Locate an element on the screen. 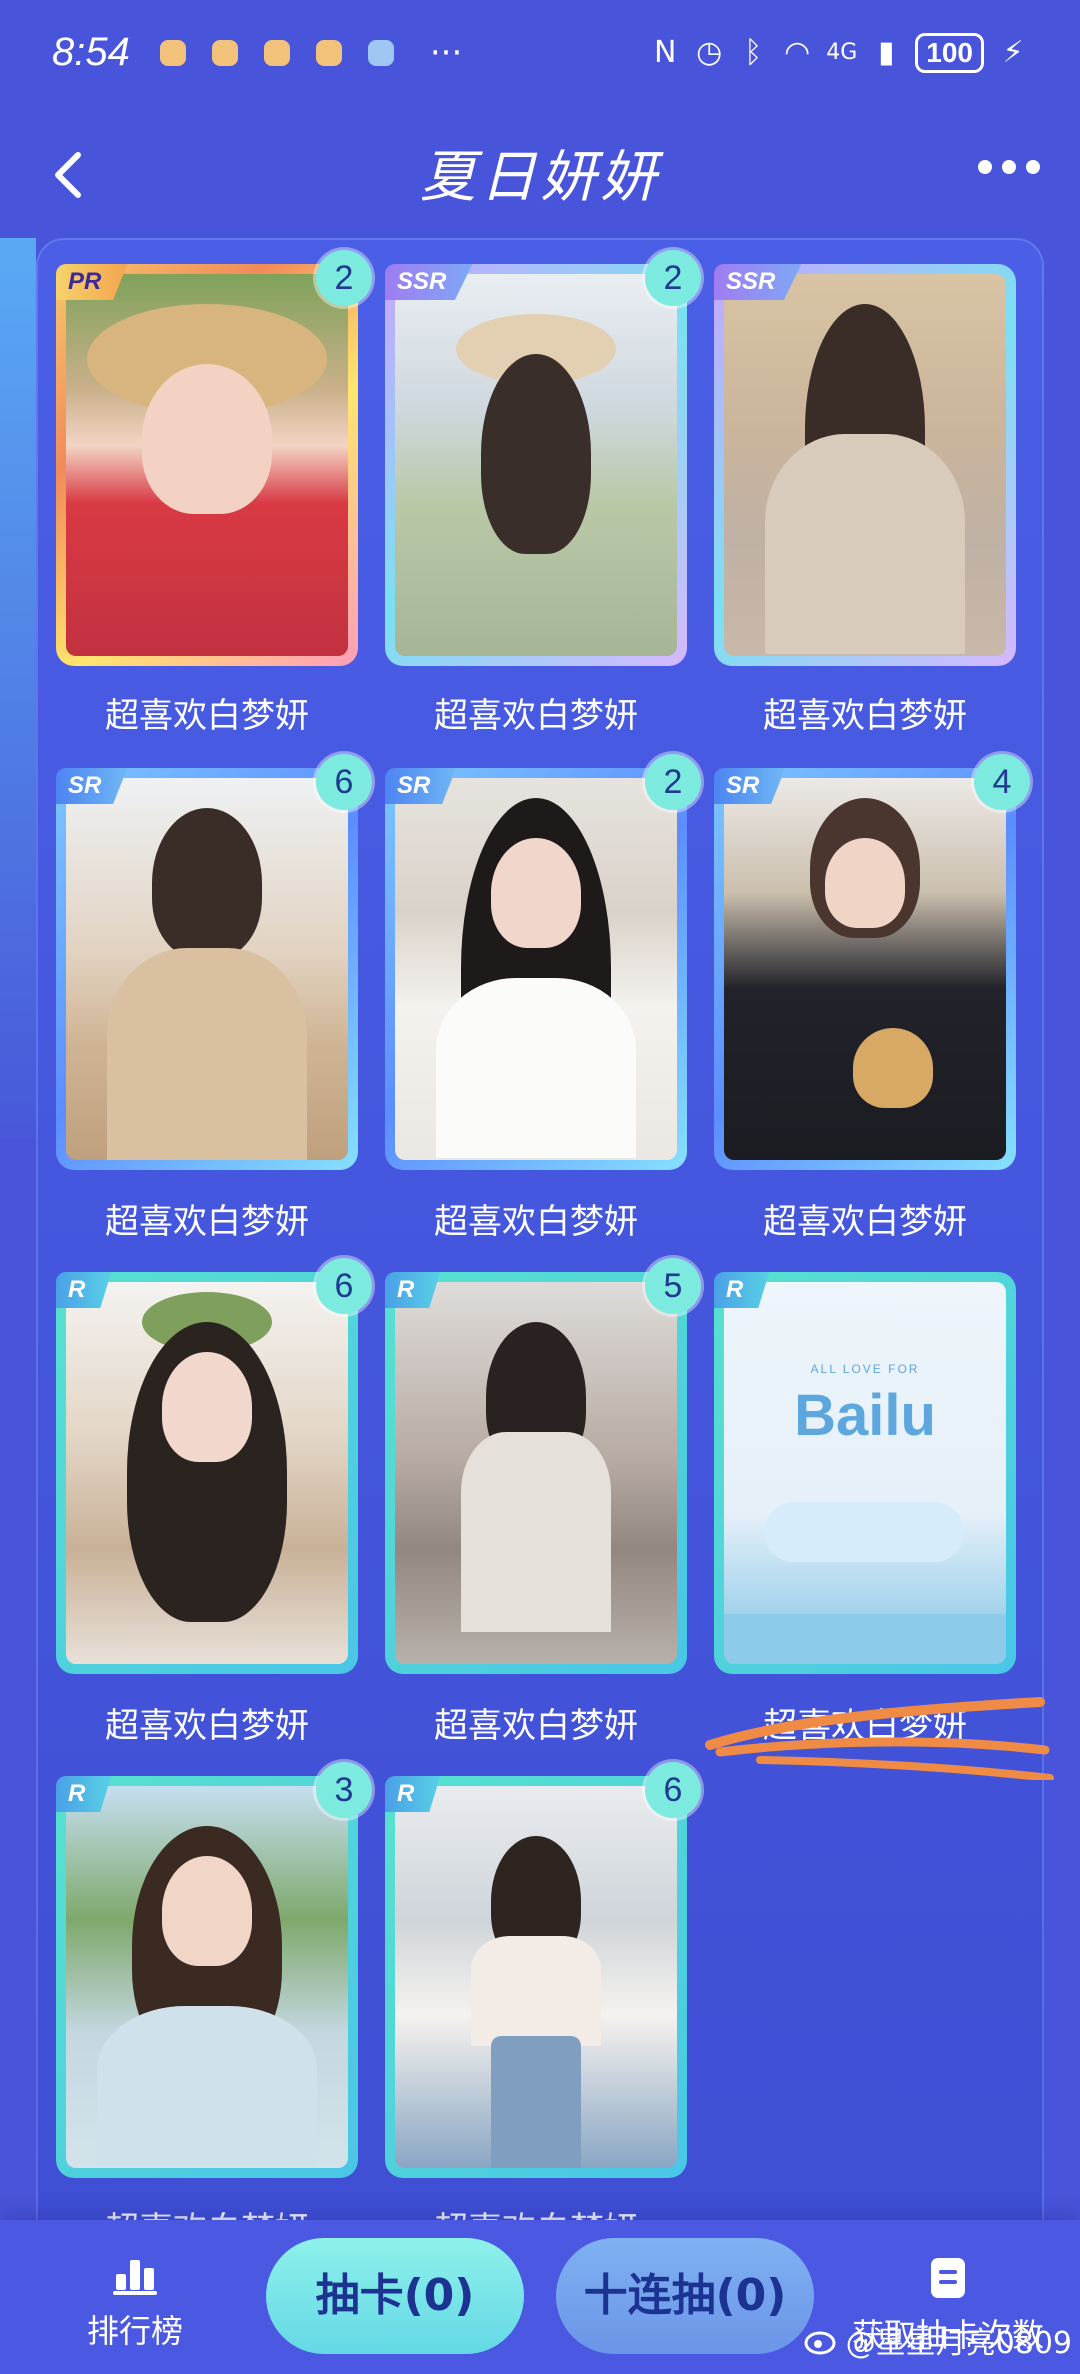 This screenshot has width=1080, height=2374. collection-card: SR 4 is located at coordinates (872, 962).